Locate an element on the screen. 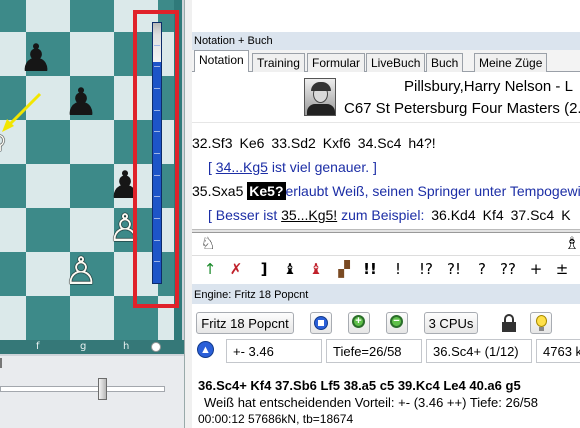  dubious-move-button: ?! is located at coordinates (454, 269).